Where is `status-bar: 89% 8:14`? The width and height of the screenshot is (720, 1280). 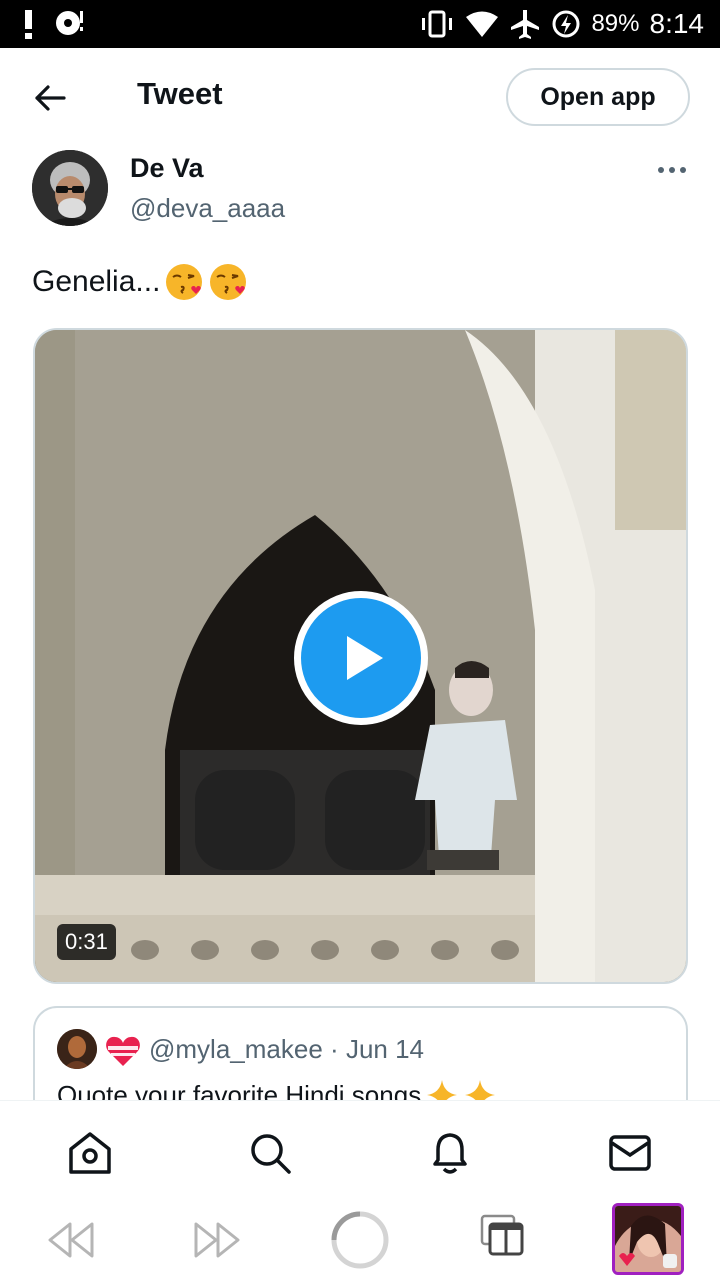
status-bar: 89% 8:14 is located at coordinates (360, 24).